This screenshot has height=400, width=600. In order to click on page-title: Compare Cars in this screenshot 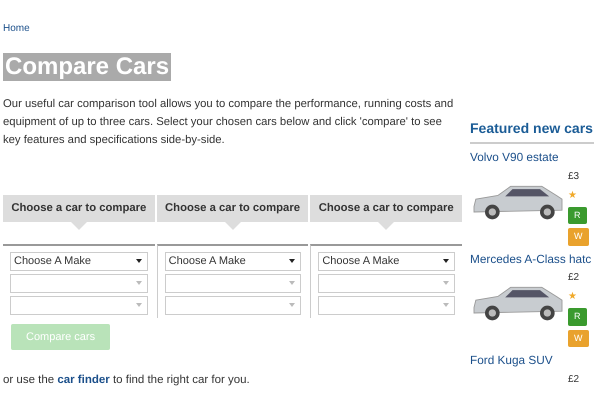, I will do `click(87, 67)`.